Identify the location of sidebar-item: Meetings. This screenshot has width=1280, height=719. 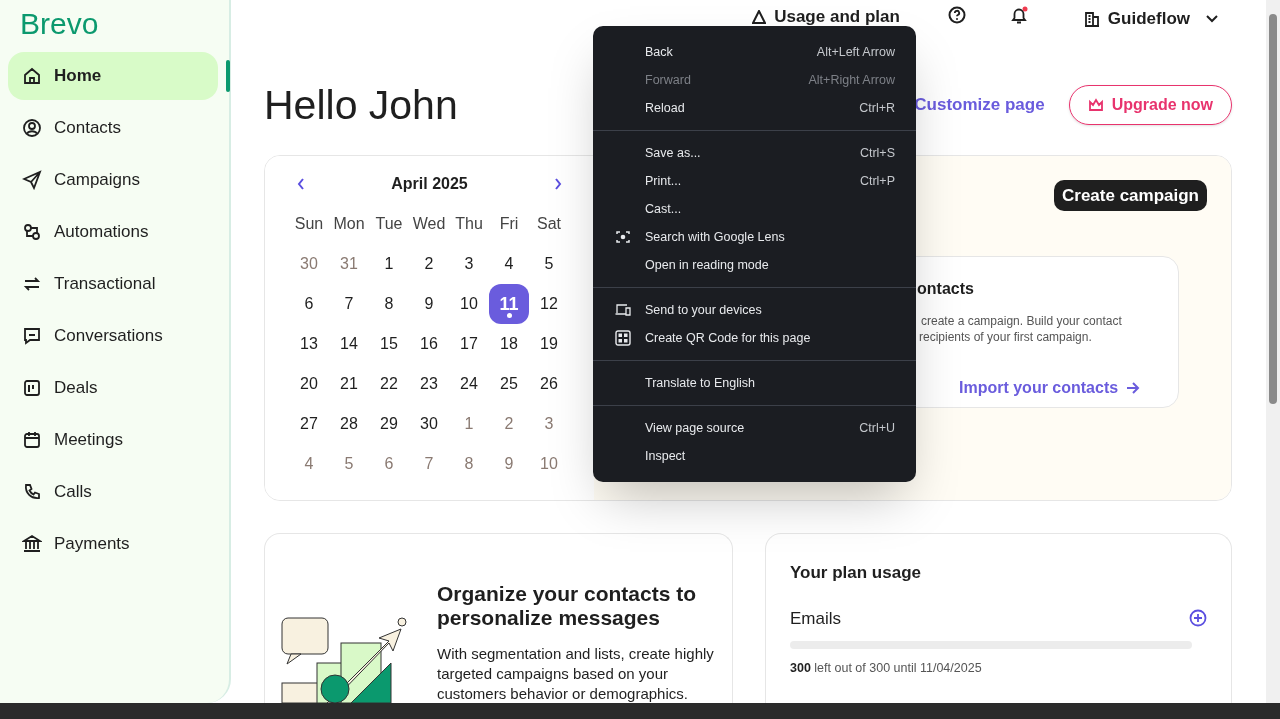
(113, 440).